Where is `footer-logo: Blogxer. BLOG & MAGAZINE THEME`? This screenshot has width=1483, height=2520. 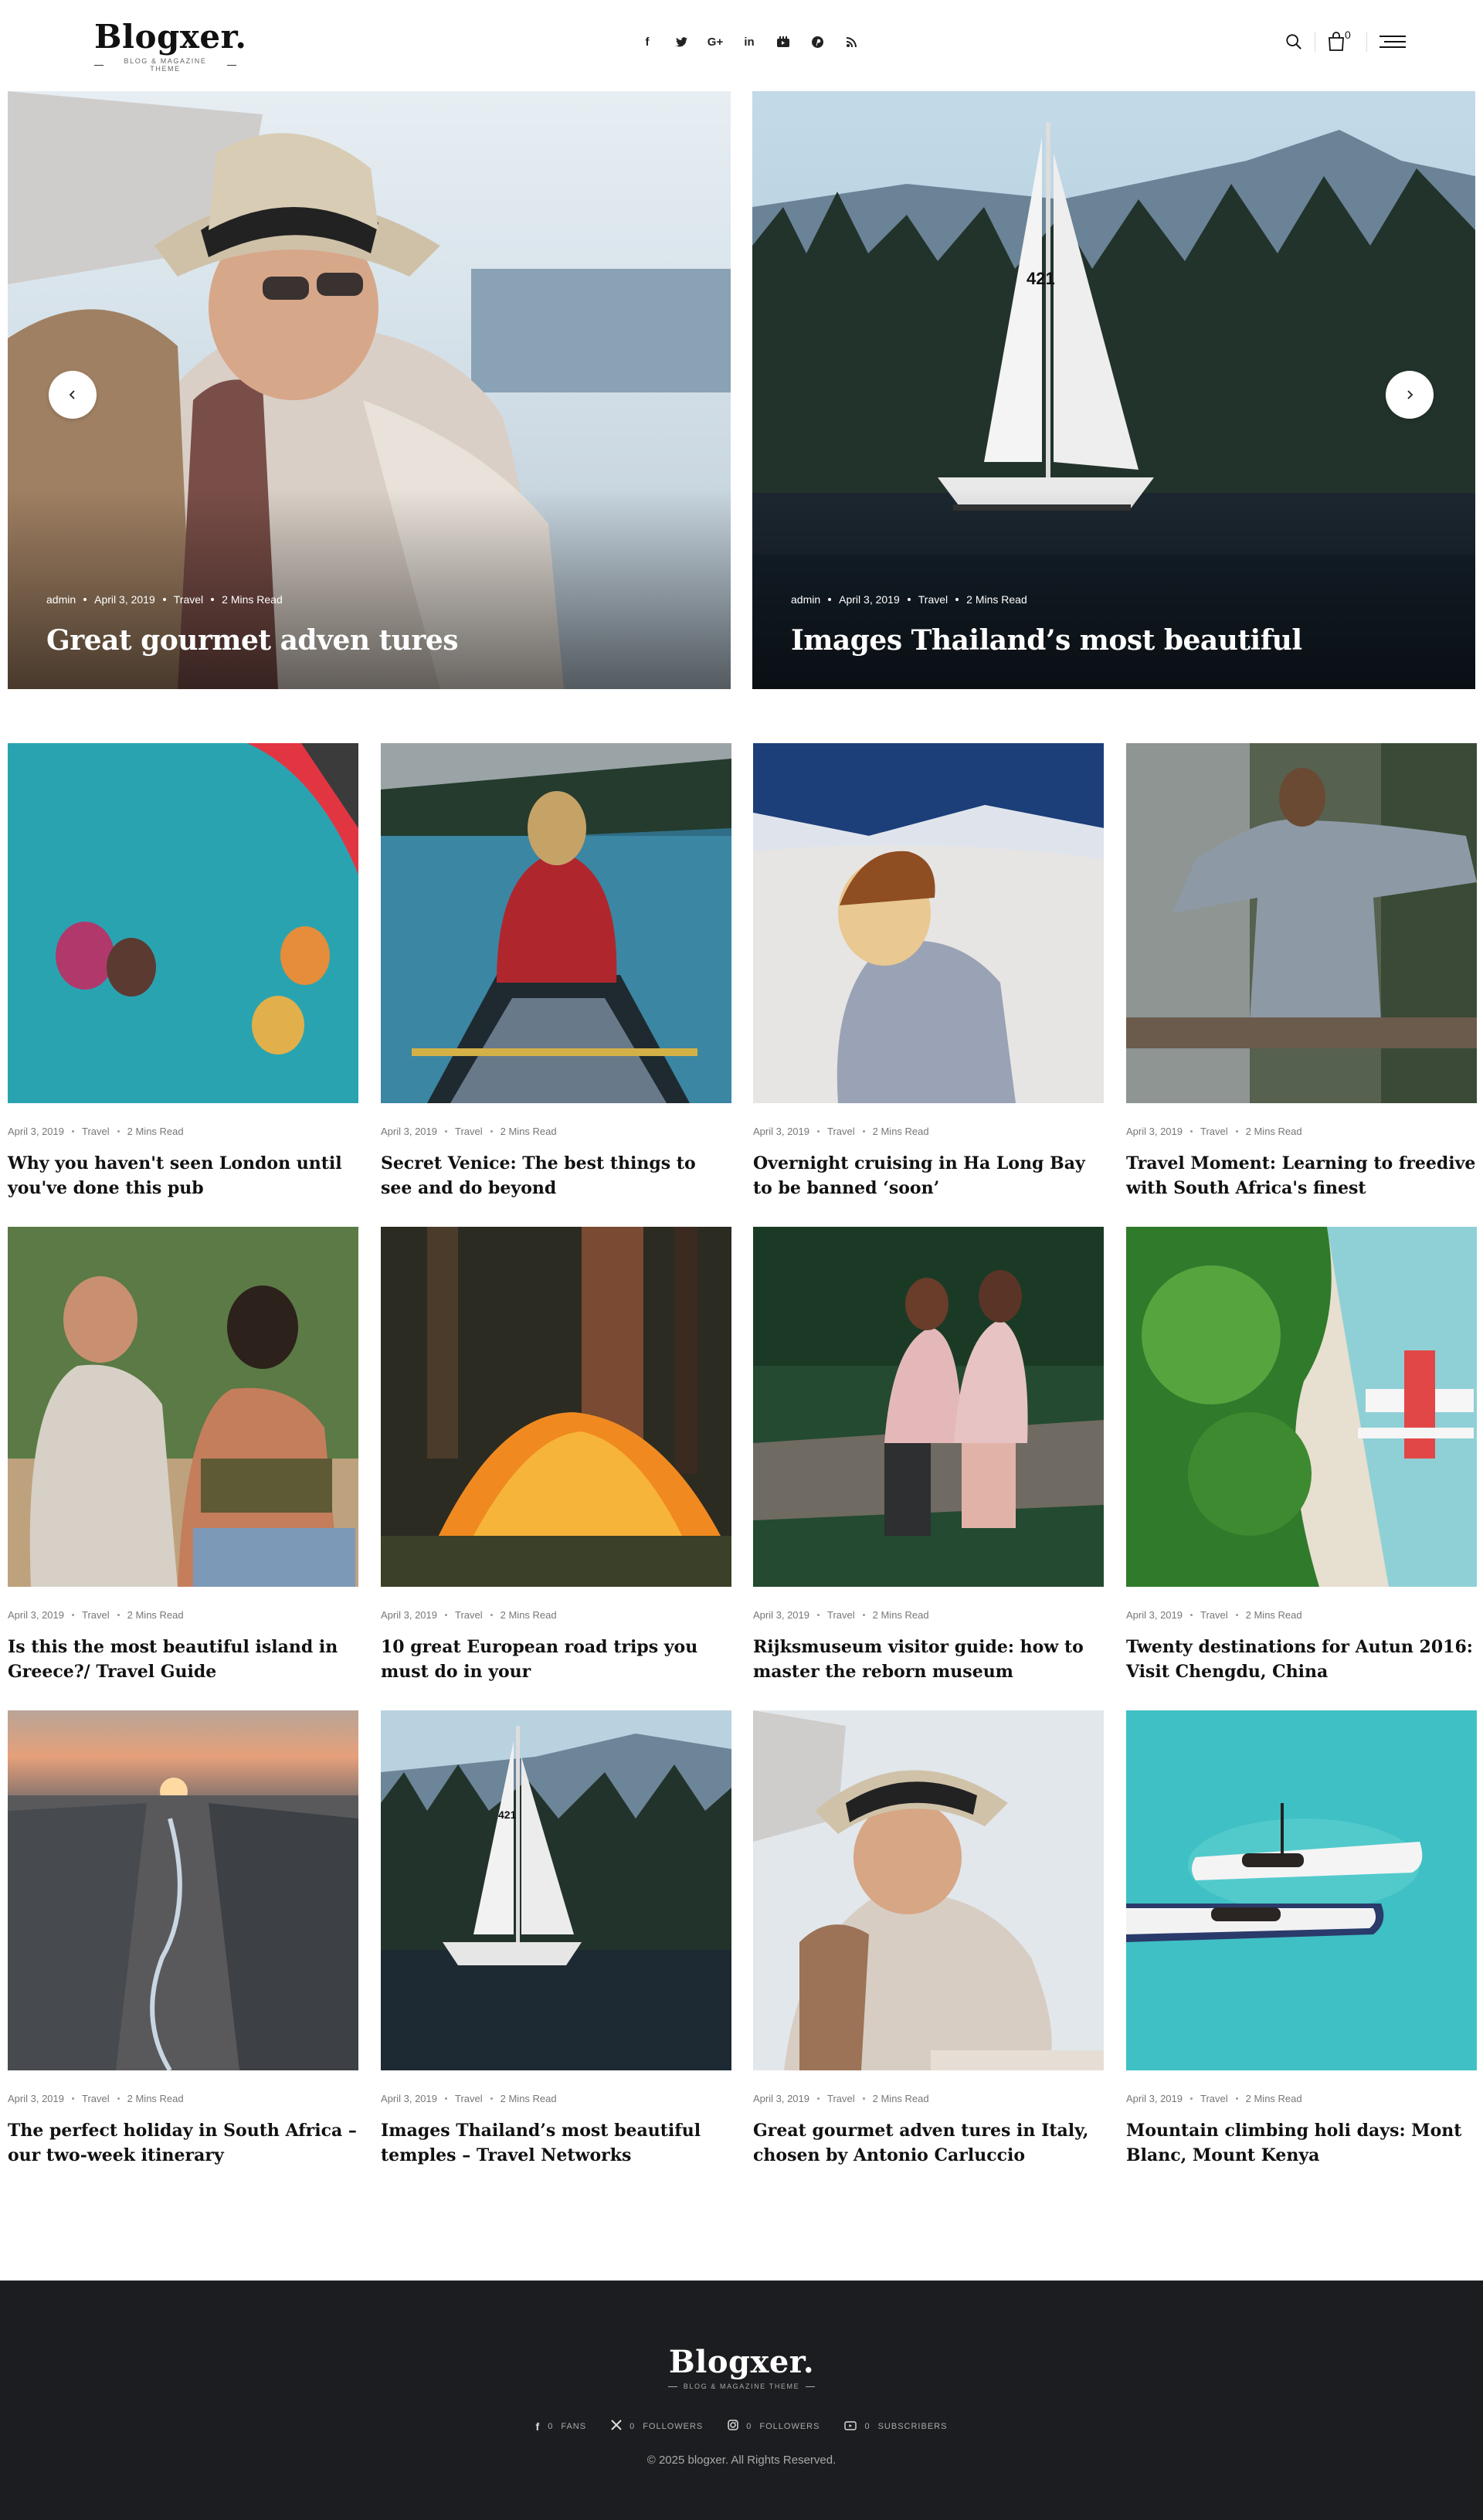
footer-logo: Blogxer. BLOG & MAGAZINE THEME is located at coordinates (741, 2367).